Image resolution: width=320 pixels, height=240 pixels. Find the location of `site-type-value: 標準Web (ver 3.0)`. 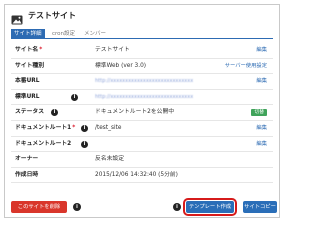

site-type-value: 標準Web (ver 3.0) is located at coordinates (121, 65).